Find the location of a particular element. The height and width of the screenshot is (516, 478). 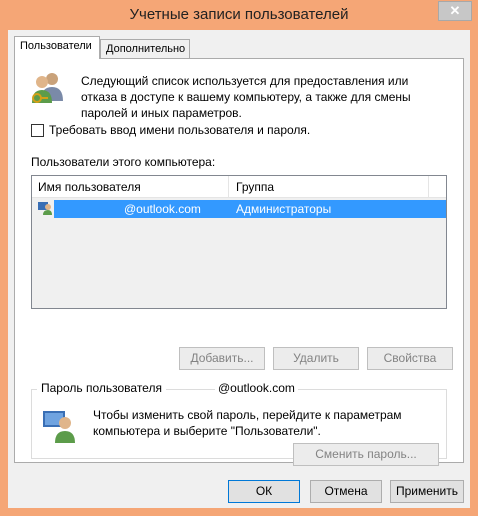

window-title: Учетные записи пользователей is located at coordinates (239, 14).